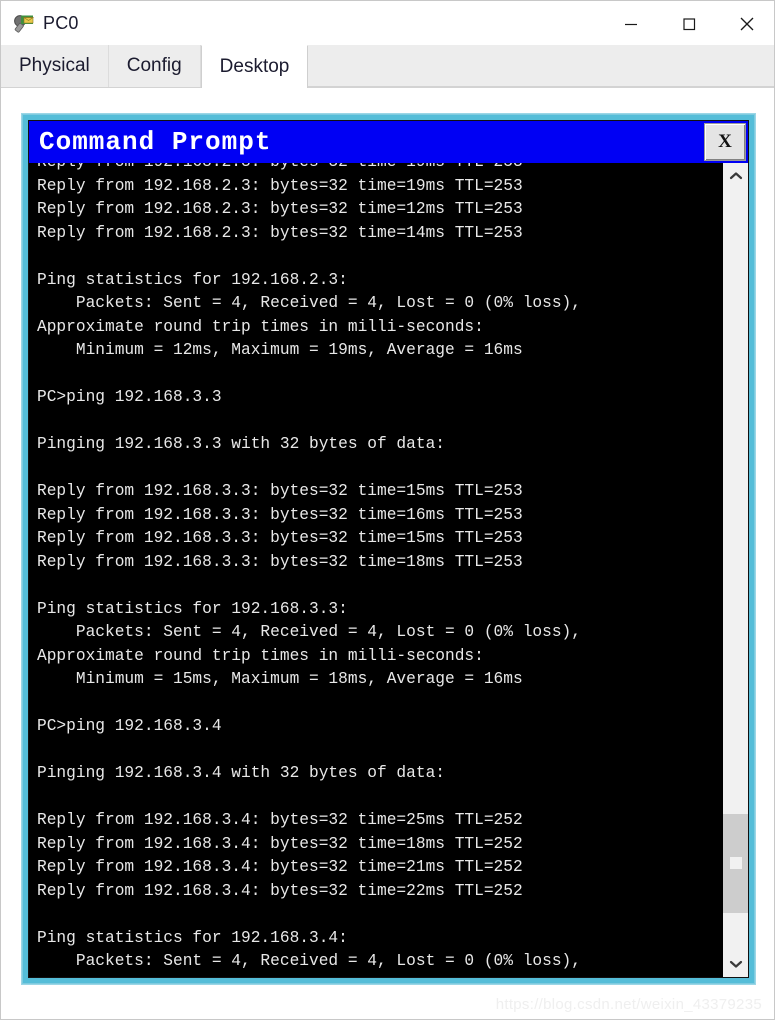  I want to click on scrollbar-track, so click(735, 570).